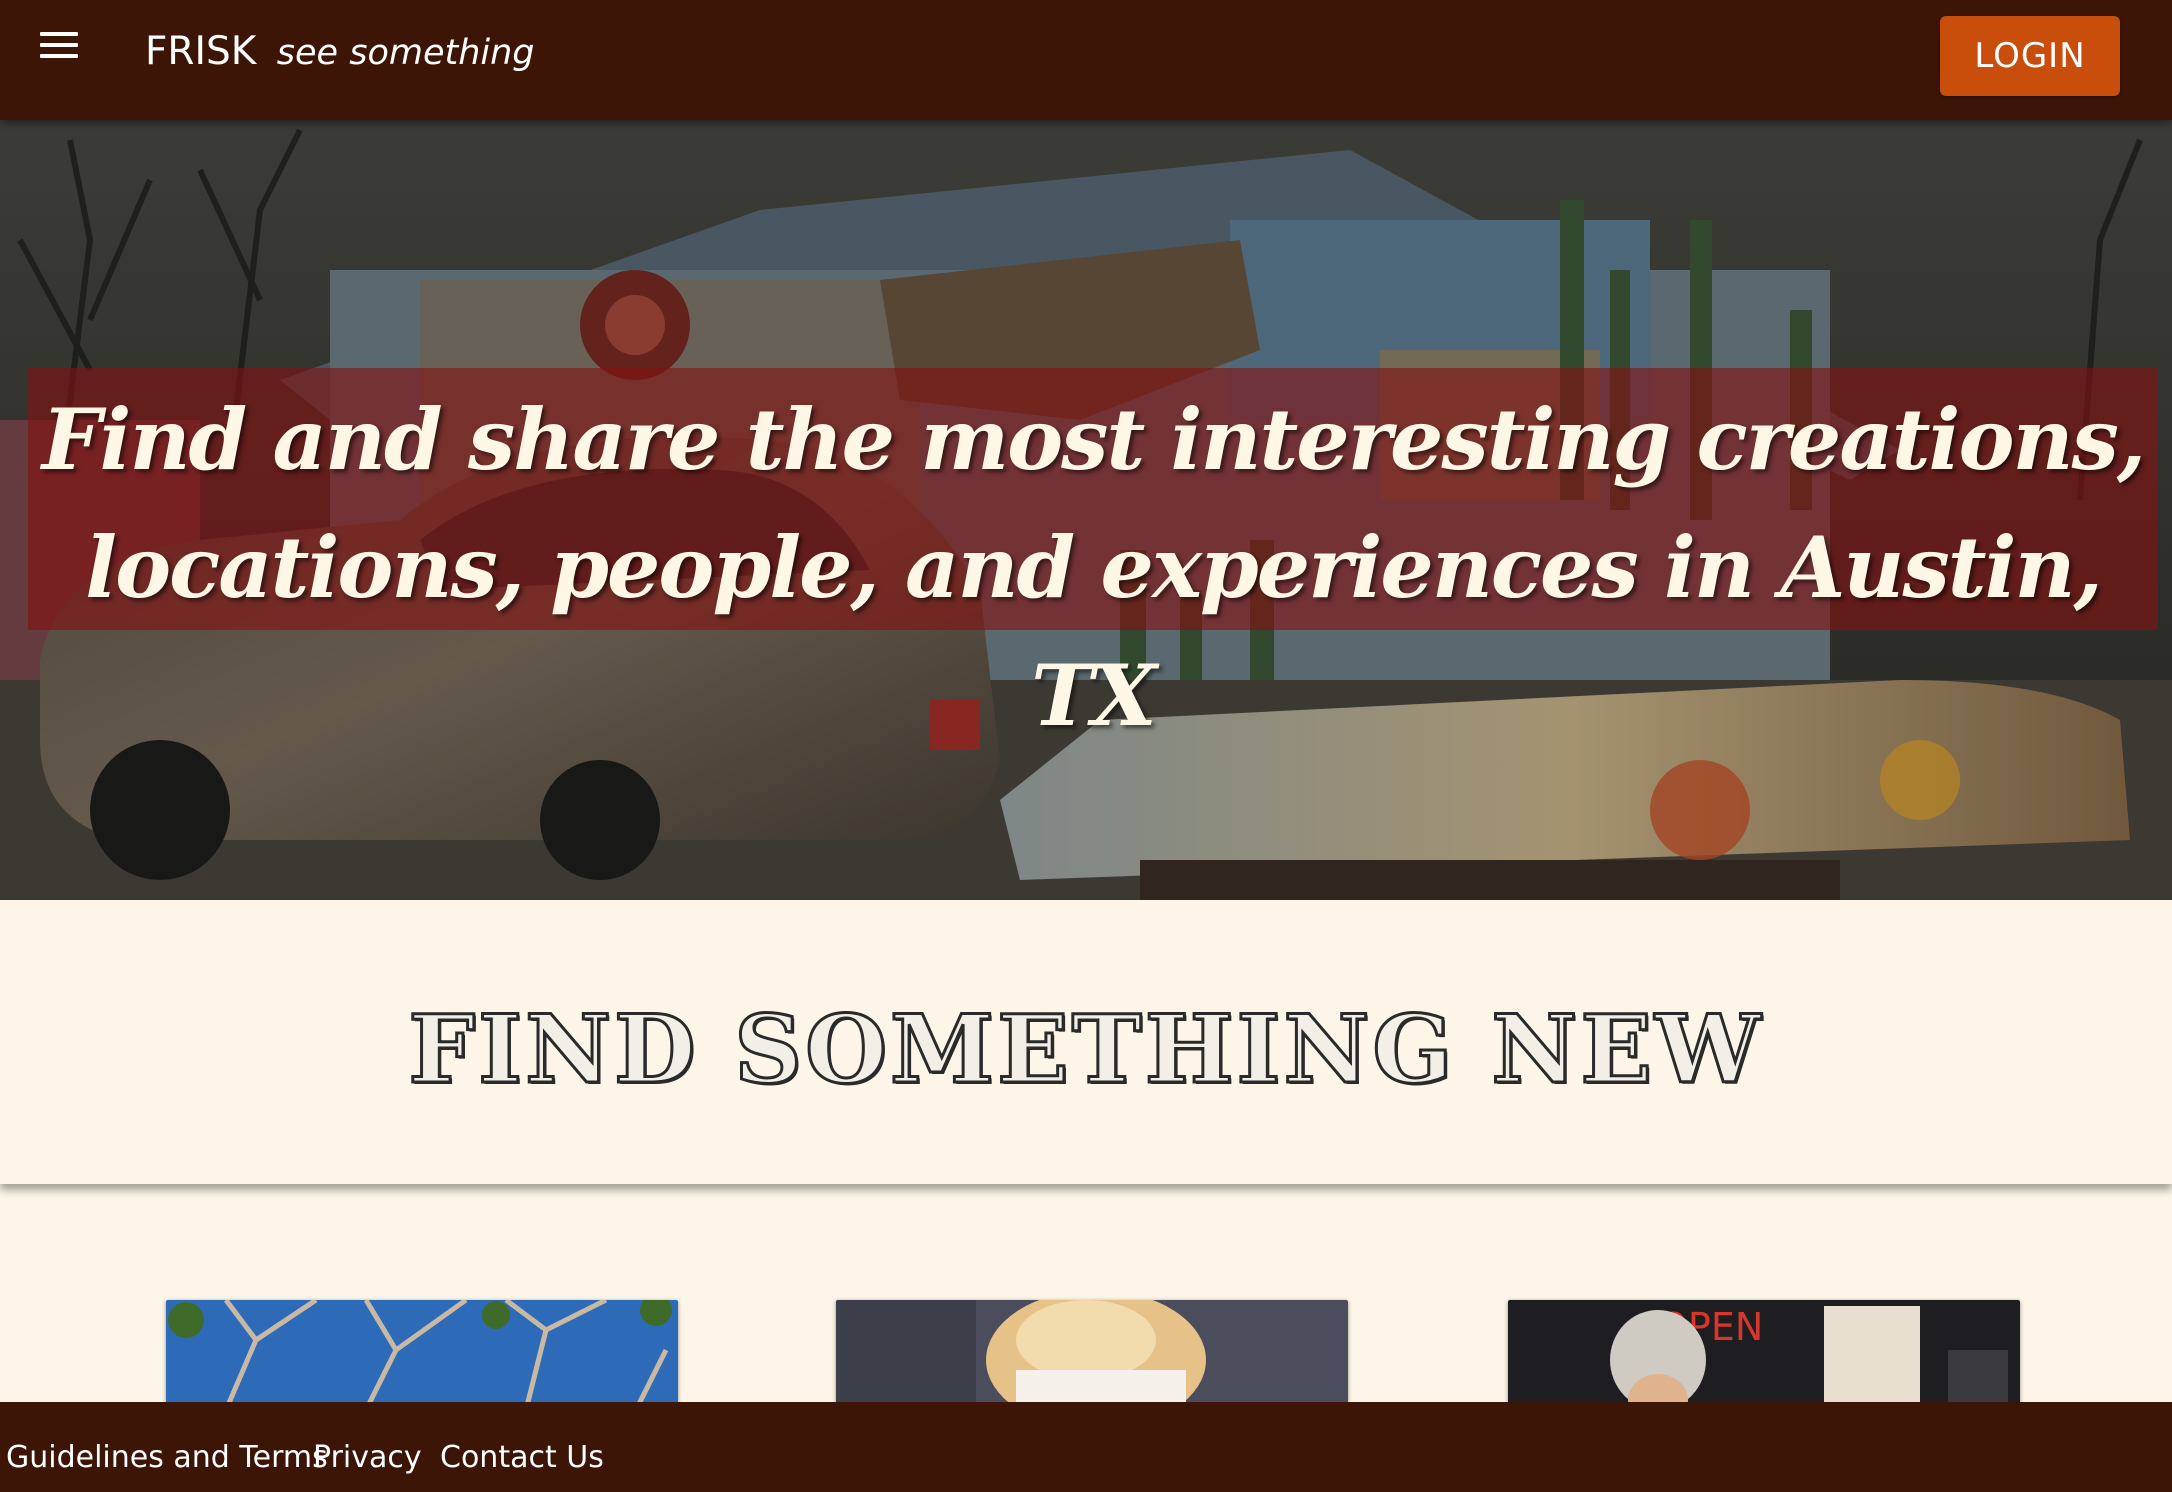  I want to click on footer-link-guidelines: Guidelines and Terms, so click(167, 1457).